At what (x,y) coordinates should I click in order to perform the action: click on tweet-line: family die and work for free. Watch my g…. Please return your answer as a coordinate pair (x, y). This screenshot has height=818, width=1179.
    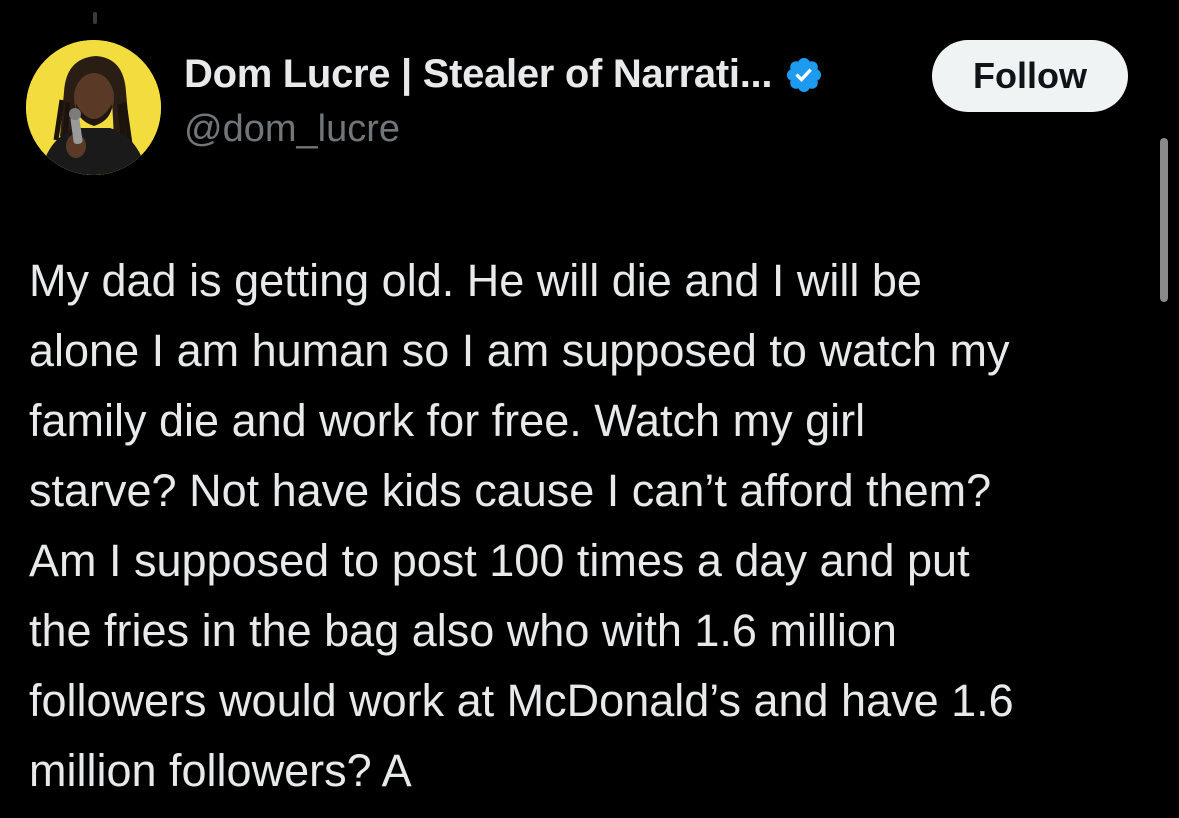
    Looking at the image, I should click on (447, 420).